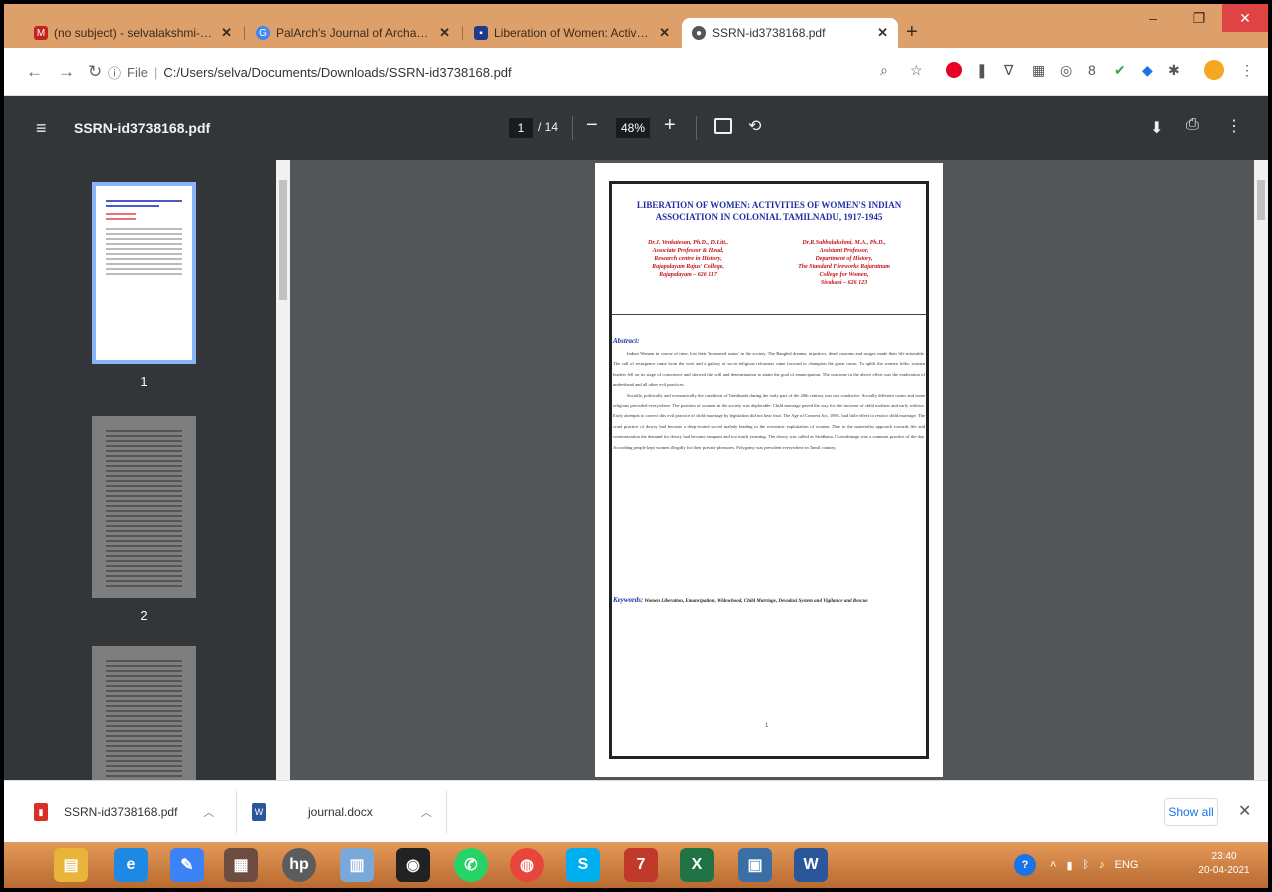 Image resolution: width=1272 pixels, height=892 pixels. I want to click on page-thumbnail-2: 2, so click(144, 519).